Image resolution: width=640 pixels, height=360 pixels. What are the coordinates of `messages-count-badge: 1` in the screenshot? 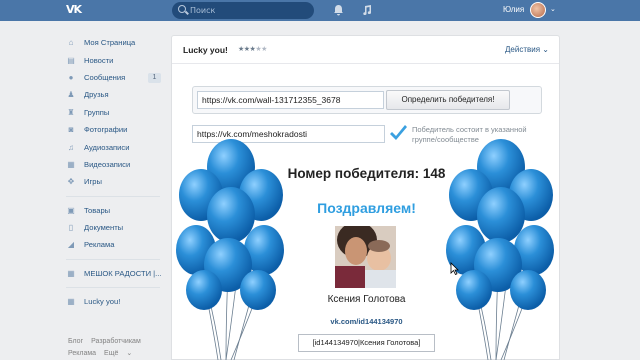 It's located at (154, 77).